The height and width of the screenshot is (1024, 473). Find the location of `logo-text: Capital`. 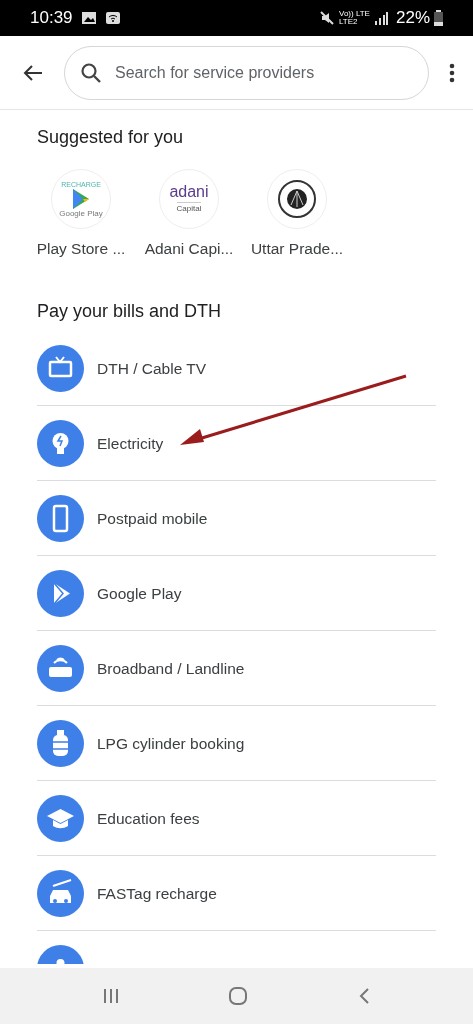

logo-text: Capital is located at coordinates (189, 208).